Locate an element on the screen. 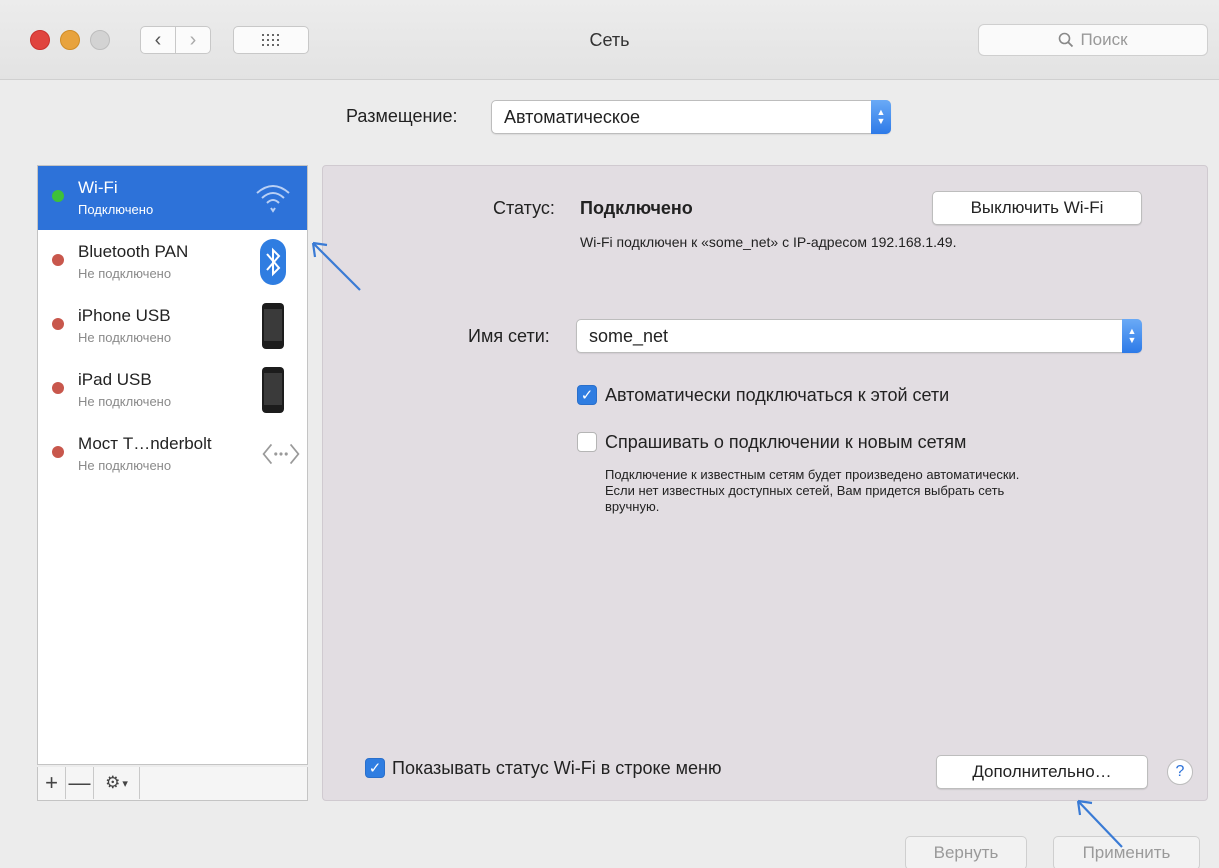 This screenshot has height=868, width=1219. show-status-label: Показывать статус Wi-Fi в строке меню is located at coordinates (557, 768).